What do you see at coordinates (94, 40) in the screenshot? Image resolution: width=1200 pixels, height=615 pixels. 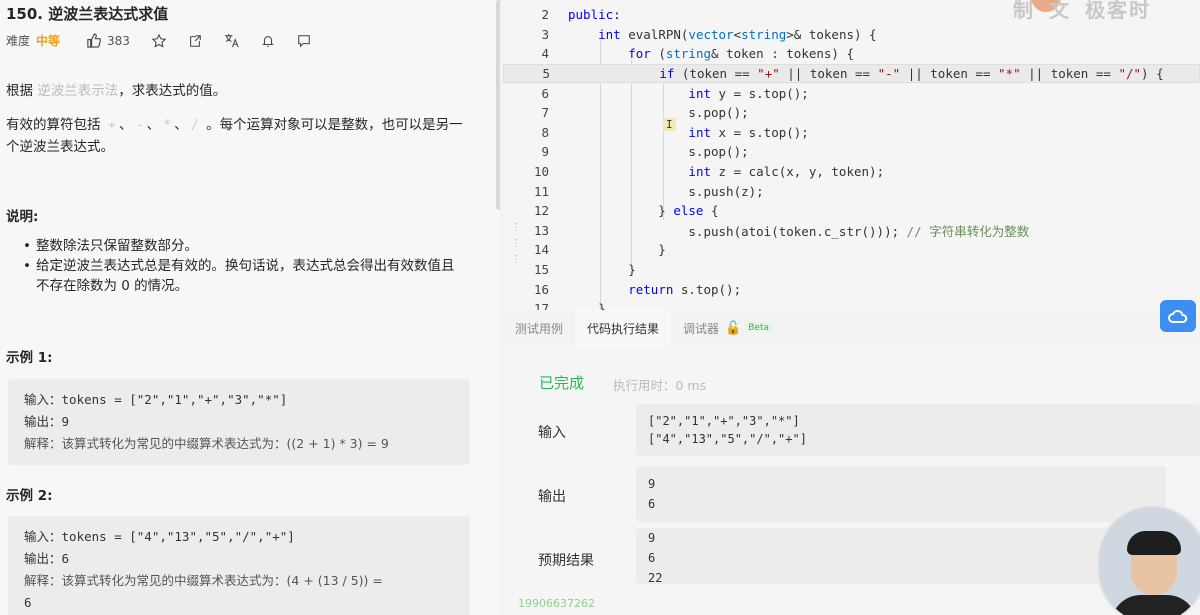 I see `thumbs-up-icon` at bounding box center [94, 40].